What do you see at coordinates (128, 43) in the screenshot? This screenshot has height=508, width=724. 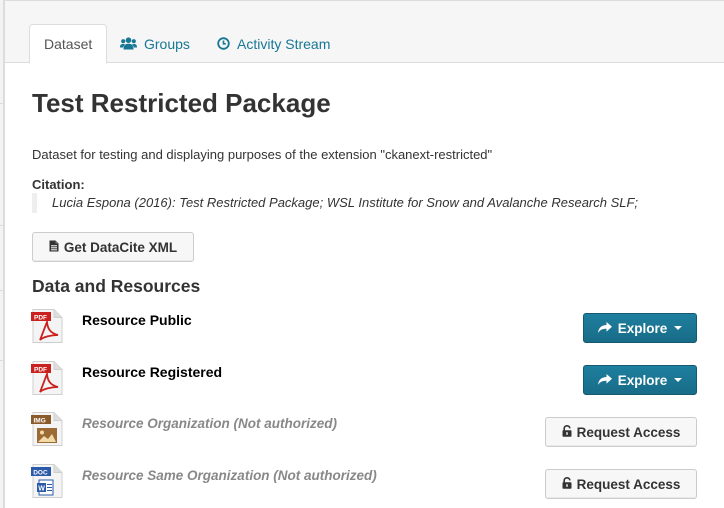 I see `users-icon` at bounding box center [128, 43].